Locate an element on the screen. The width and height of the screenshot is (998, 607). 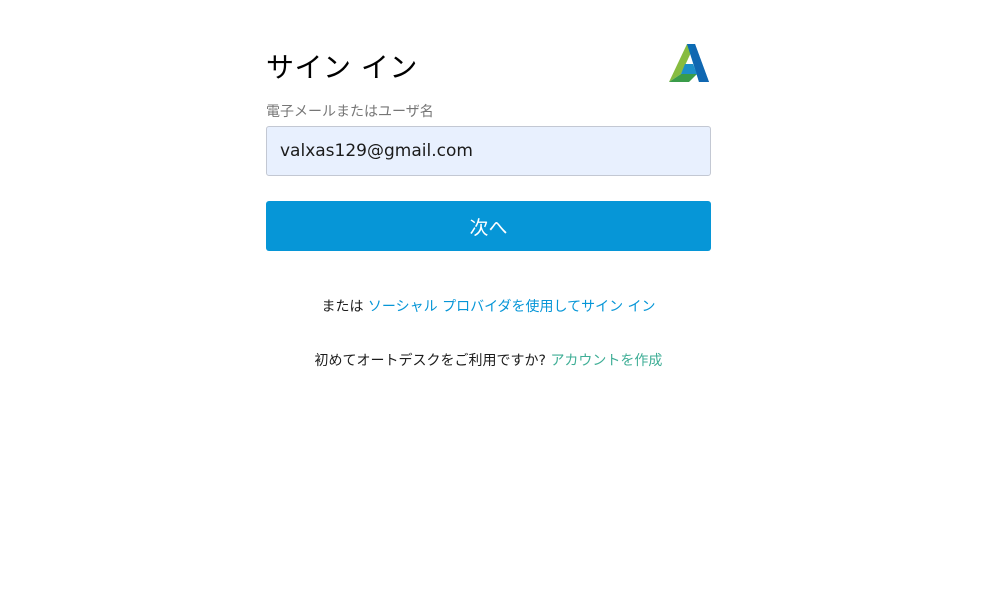
social-prefix-text: または is located at coordinates (342, 307).